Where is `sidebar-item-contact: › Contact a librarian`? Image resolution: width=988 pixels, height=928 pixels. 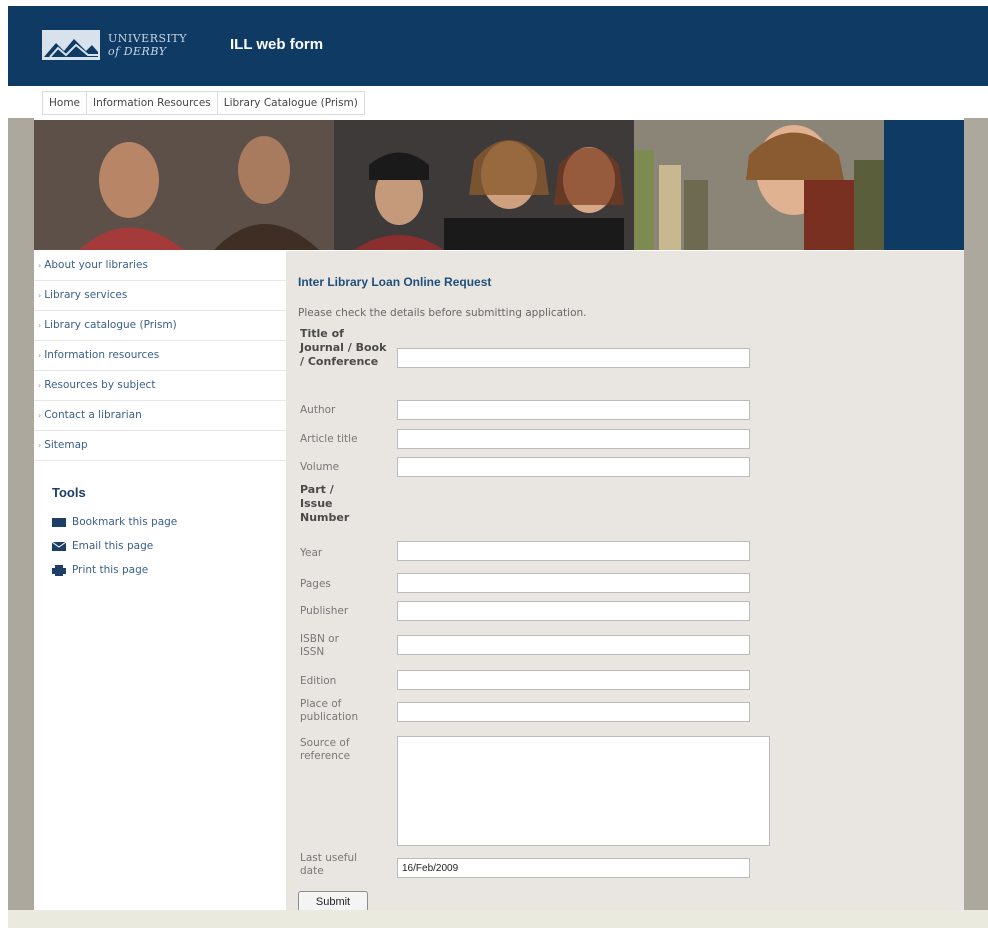 sidebar-item-contact: › Contact a librarian is located at coordinates (160, 416).